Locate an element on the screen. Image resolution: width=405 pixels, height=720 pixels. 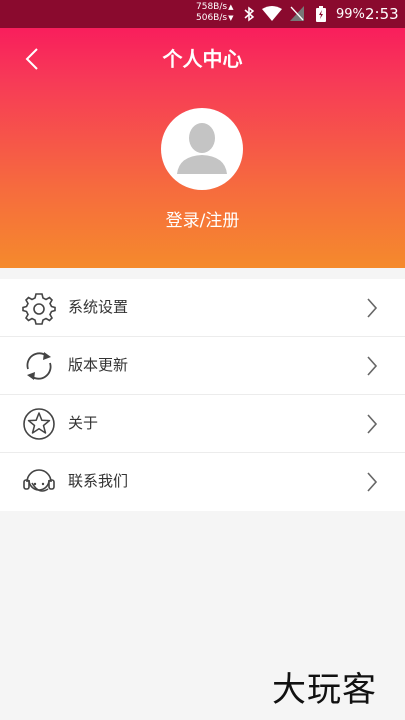
menu-item-label: 版本更新 is located at coordinates (98, 365).